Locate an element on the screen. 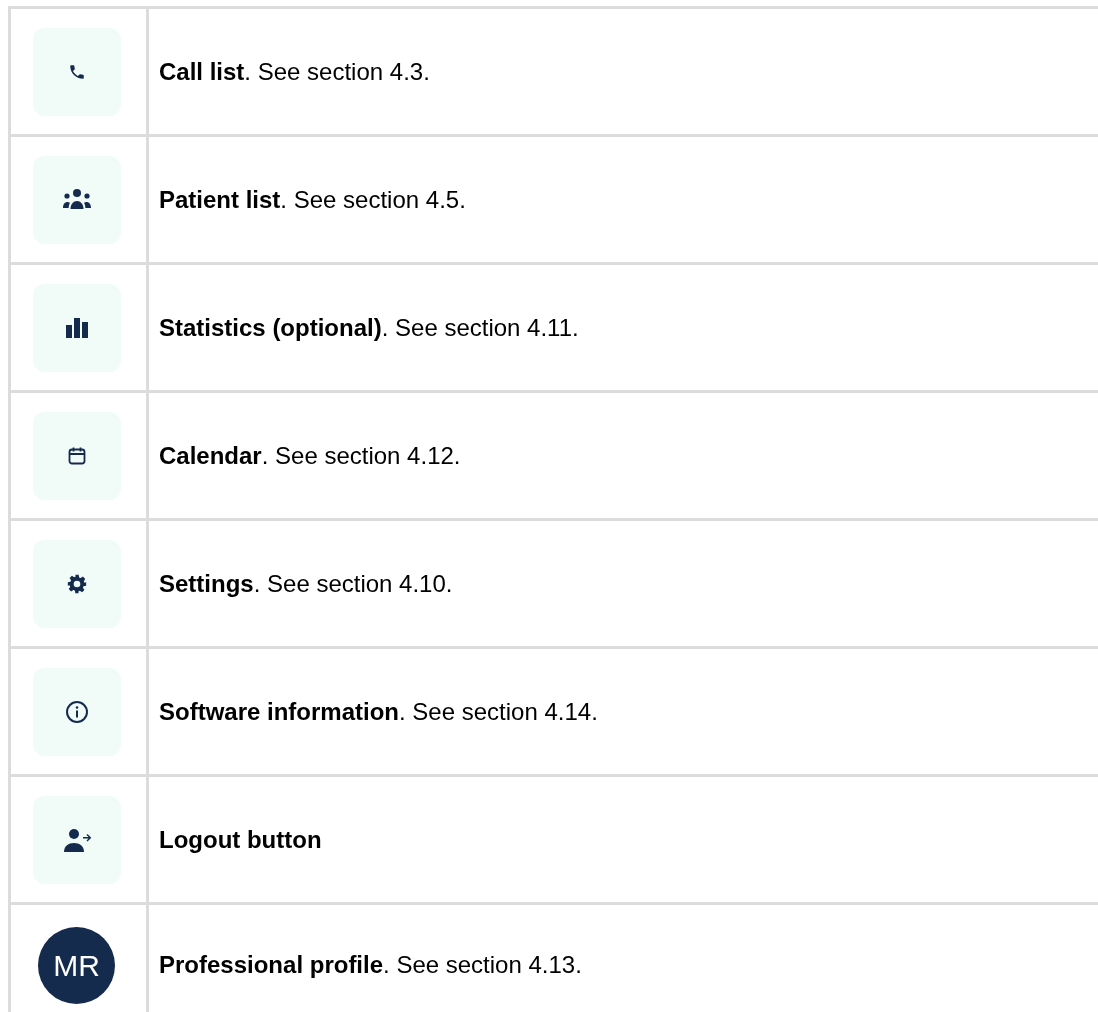  calendar-icon is located at coordinates (76, 455).